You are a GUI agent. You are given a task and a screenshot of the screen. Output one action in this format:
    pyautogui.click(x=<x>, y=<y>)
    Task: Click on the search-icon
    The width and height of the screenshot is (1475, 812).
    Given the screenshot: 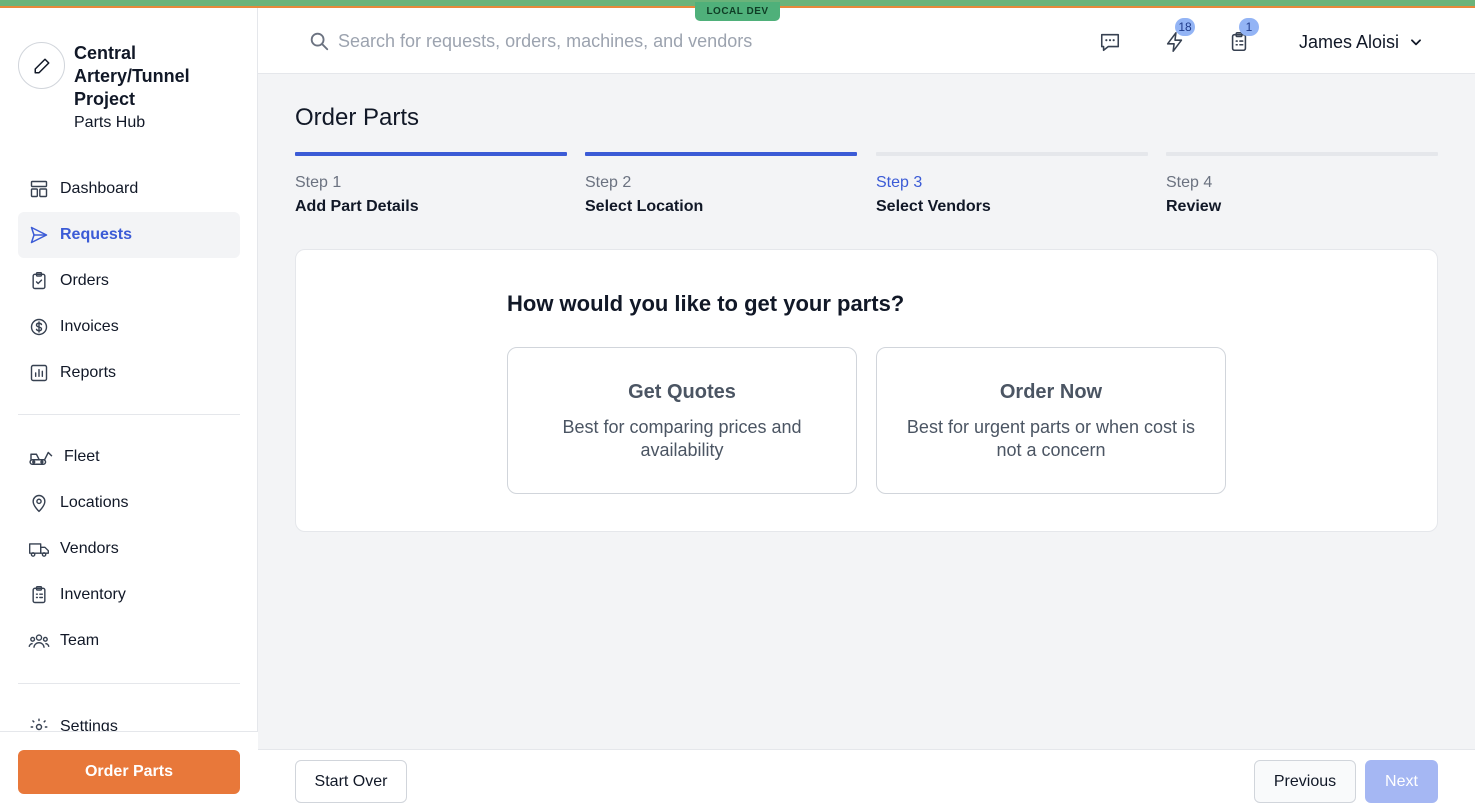 What is the action you would take?
    pyautogui.click(x=319, y=41)
    